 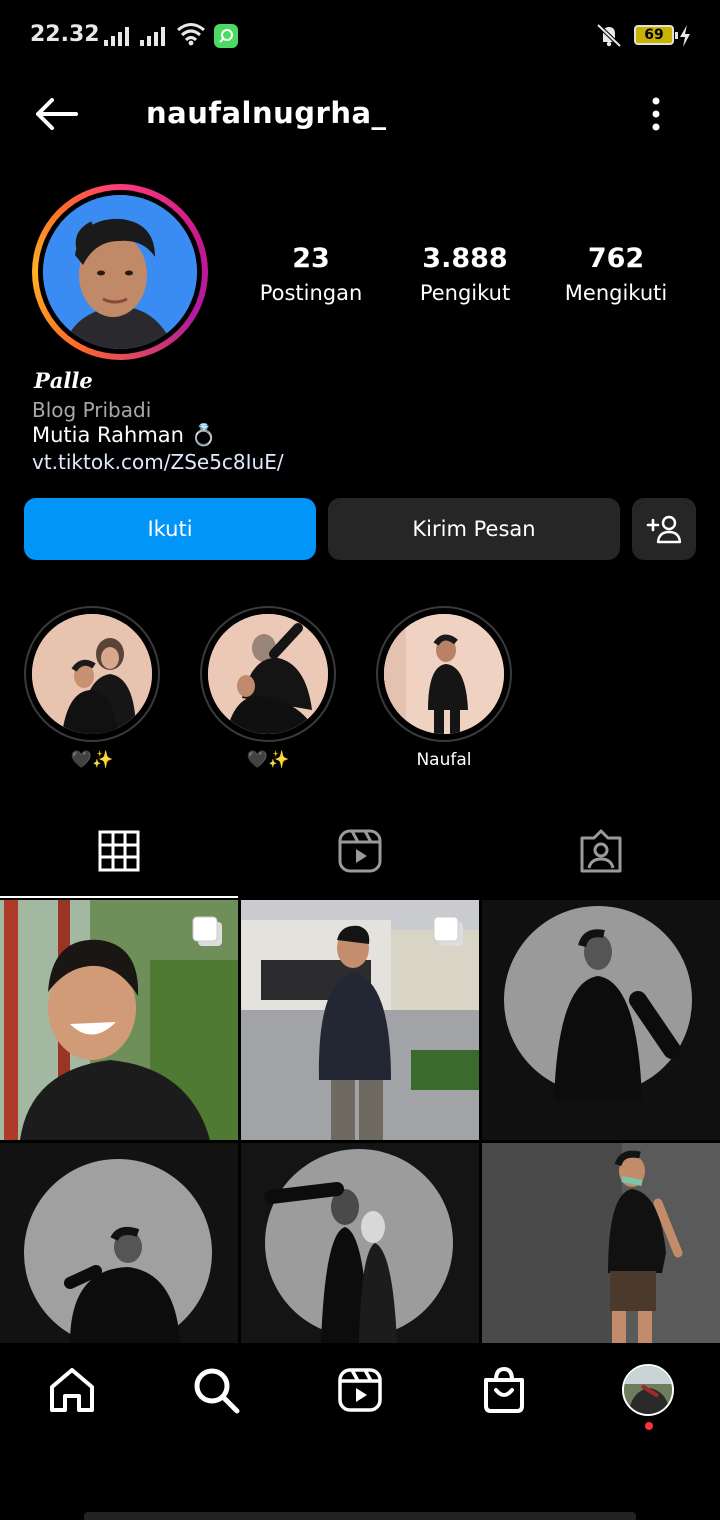 I want to click on posts-grid-row, so click(x=360, y=1243).